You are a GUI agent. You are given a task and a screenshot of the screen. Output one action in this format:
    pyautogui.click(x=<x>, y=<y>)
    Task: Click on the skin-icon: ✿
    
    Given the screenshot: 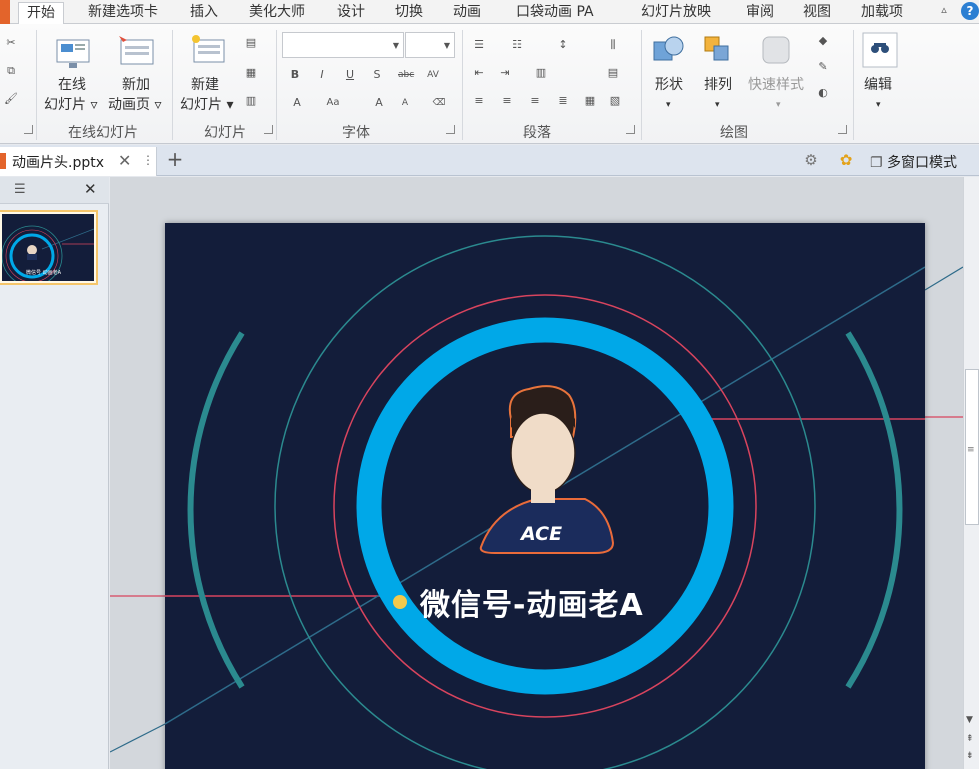 What is the action you would take?
    pyautogui.click(x=846, y=161)
    